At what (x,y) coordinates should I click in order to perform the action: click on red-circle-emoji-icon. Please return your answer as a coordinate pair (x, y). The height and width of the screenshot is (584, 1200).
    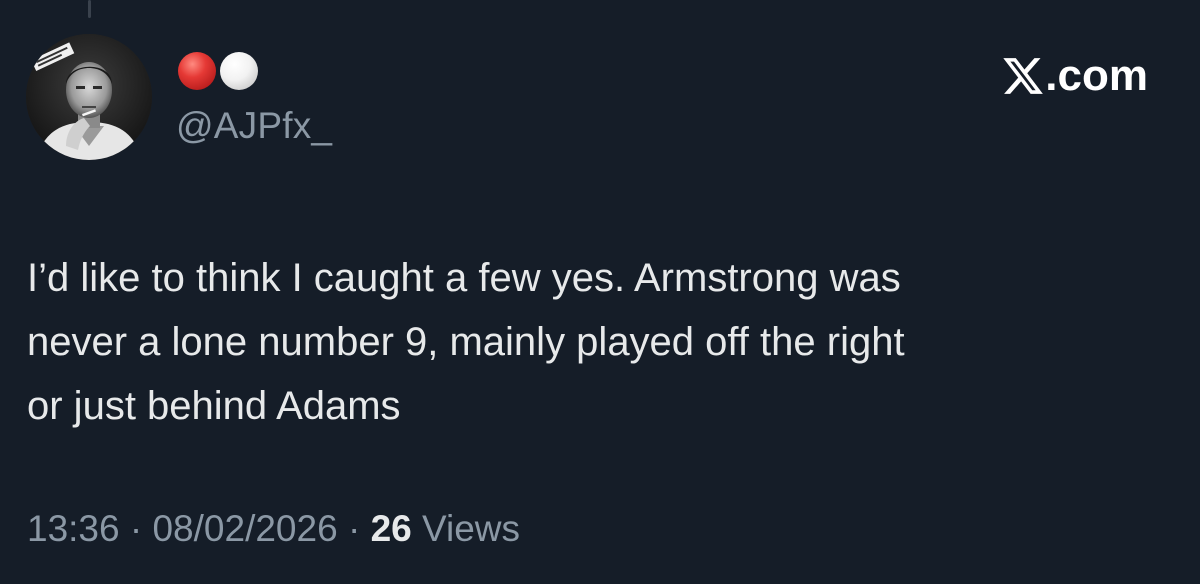
    Looking at the image, I should click on (197, 71).